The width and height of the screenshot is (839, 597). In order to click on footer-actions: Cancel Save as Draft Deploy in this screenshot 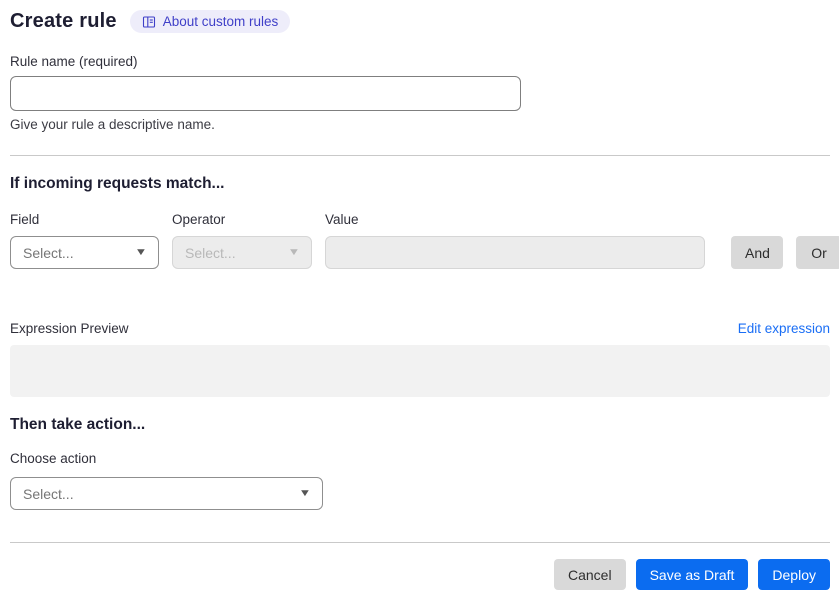, I will do `click(420, 574)`.